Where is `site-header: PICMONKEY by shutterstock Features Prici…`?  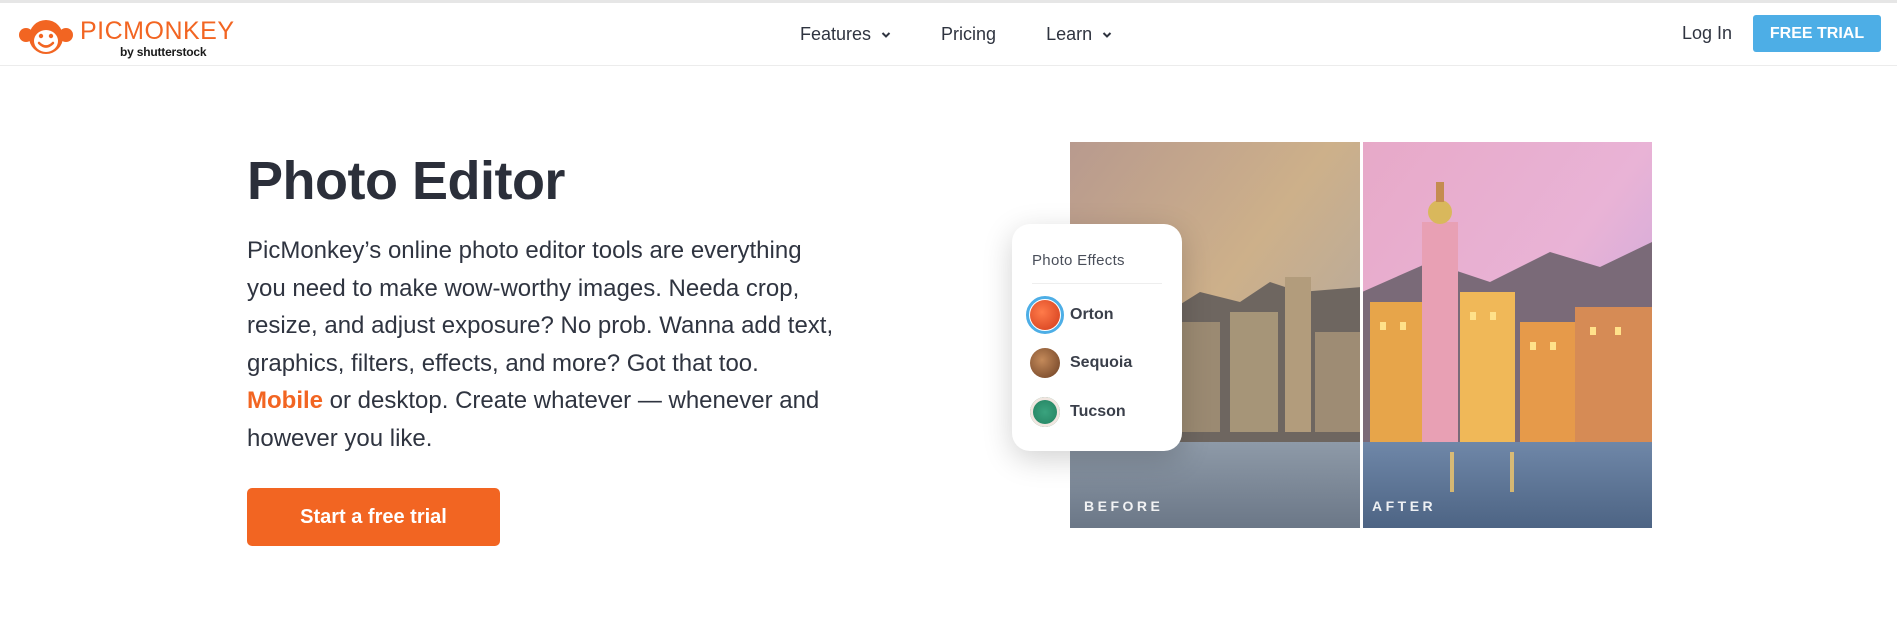
site-header: PICMONKEY by shutterstock Features Prici… is located at coordinates (948, 34).